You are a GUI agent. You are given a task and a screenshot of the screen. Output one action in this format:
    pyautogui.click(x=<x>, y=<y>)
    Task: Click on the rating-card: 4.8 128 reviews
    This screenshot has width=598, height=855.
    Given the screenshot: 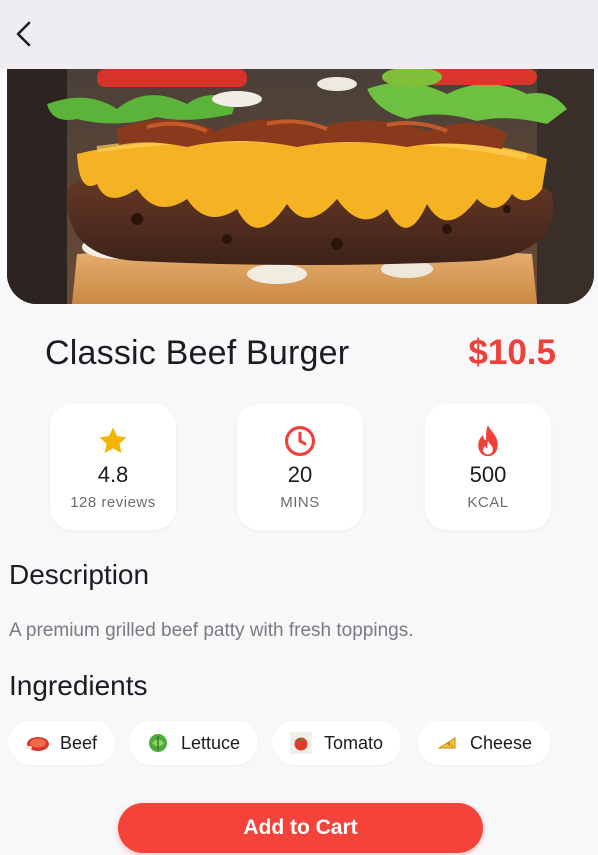 What is the action you would take?
    pyautogui.click(x=113, y=467)
    